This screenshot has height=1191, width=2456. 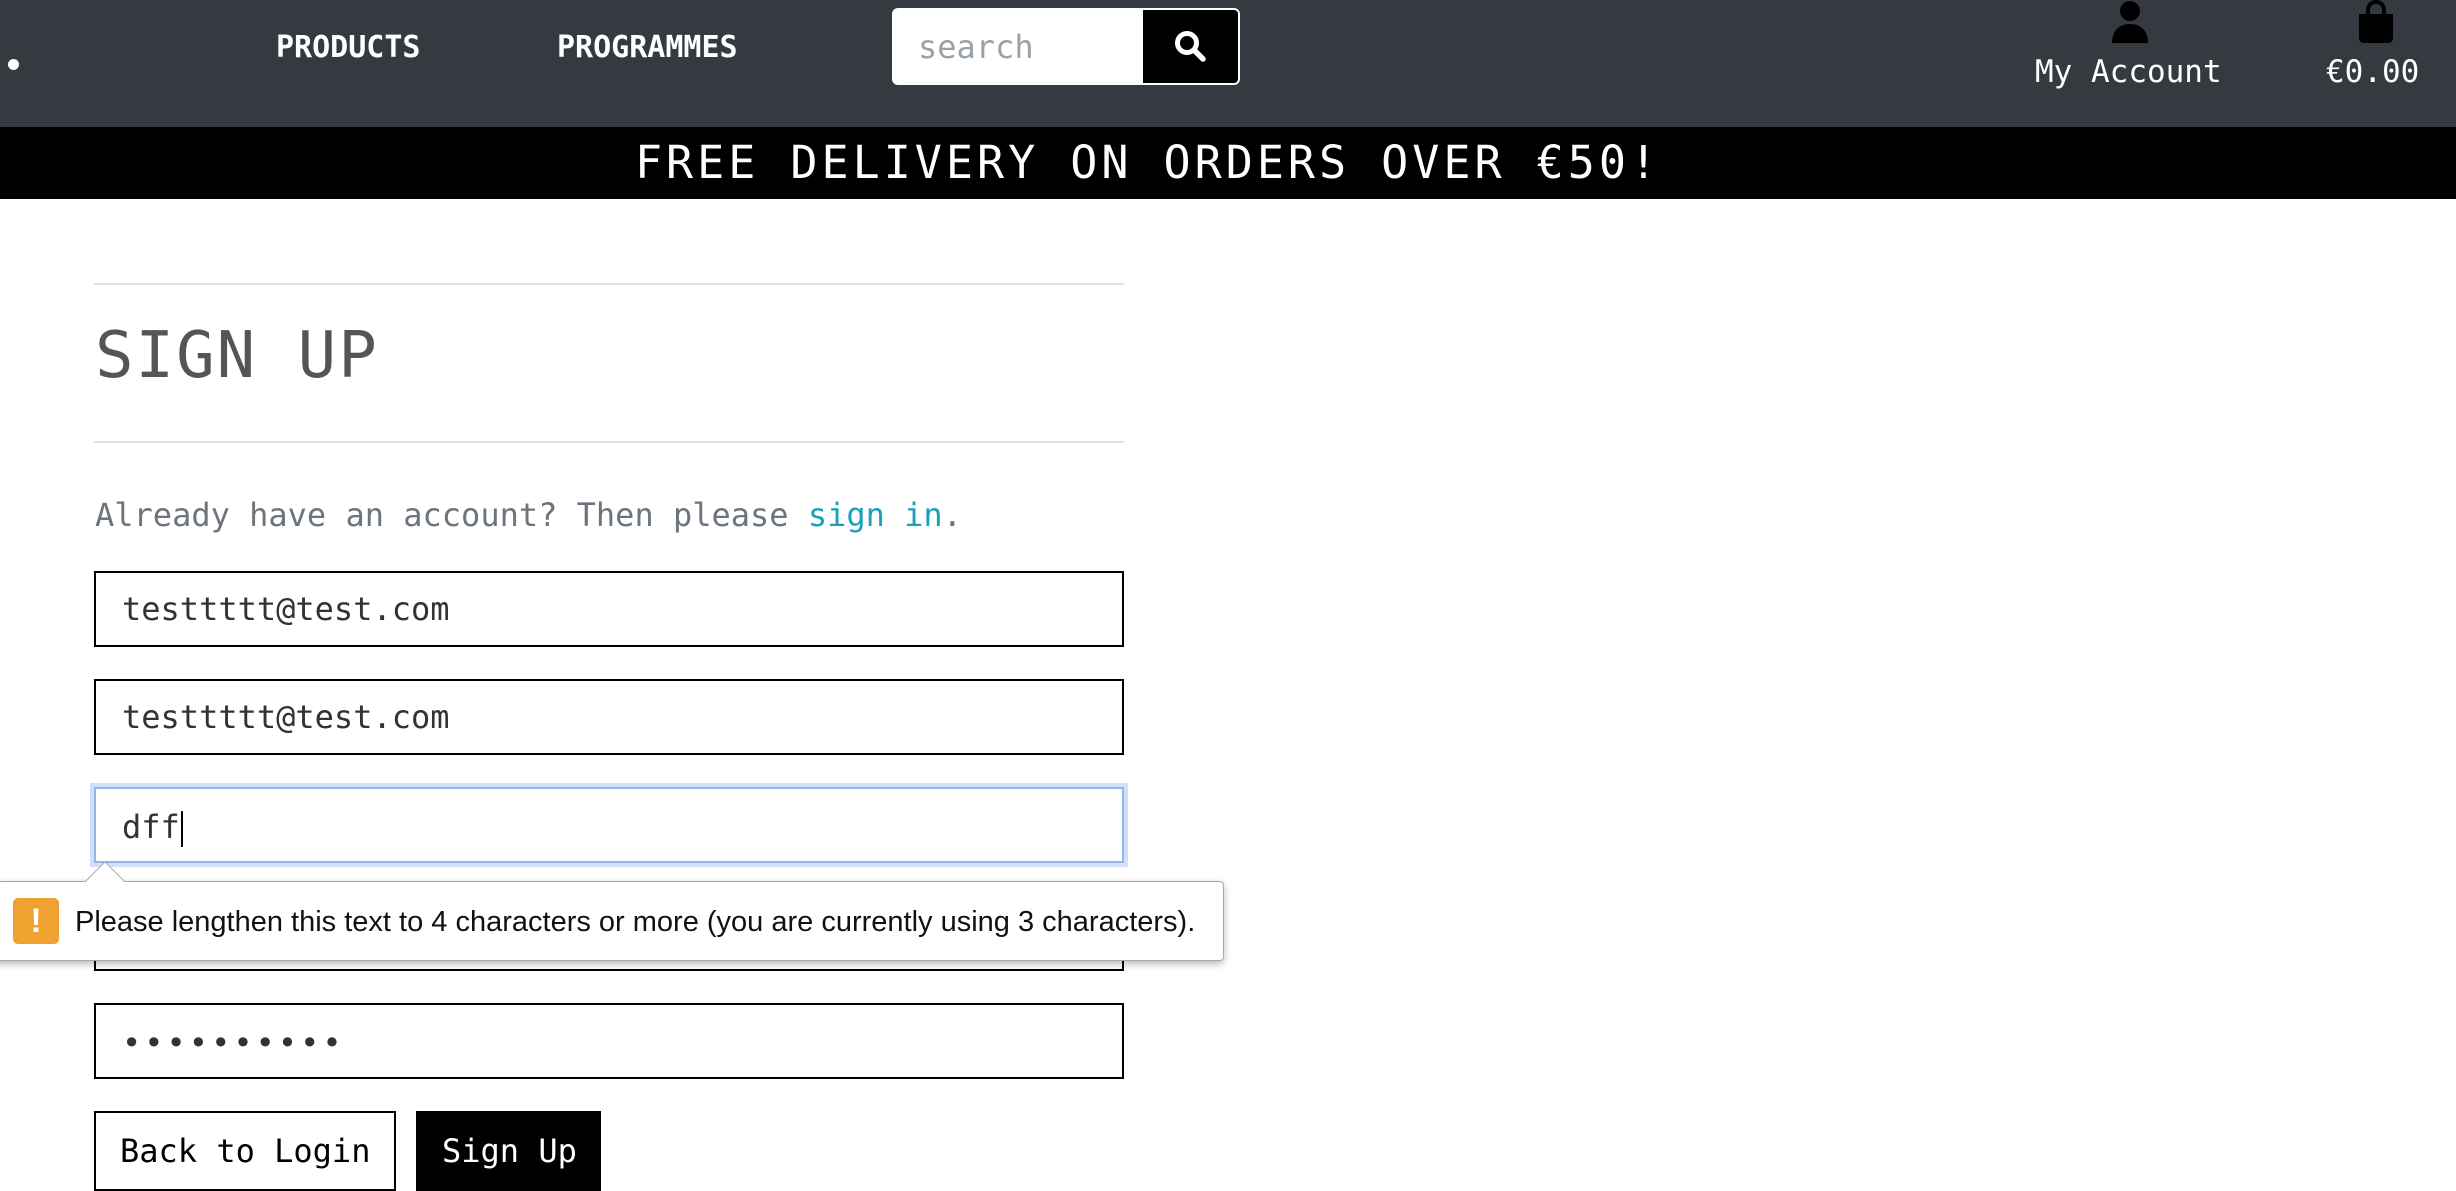 What do you see at coordinates (2128, 72) in the screenshot?
I see `my-account-label: My Account` at bounding box center [2128, 72].